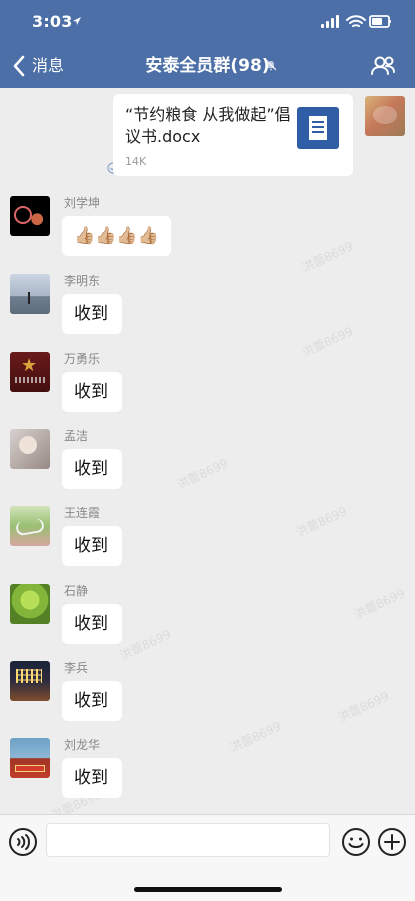  What do you see at coordinates (207, 22) in the screenshot?
I see `status-bar: 3:03` at bounding box center [207, 22].